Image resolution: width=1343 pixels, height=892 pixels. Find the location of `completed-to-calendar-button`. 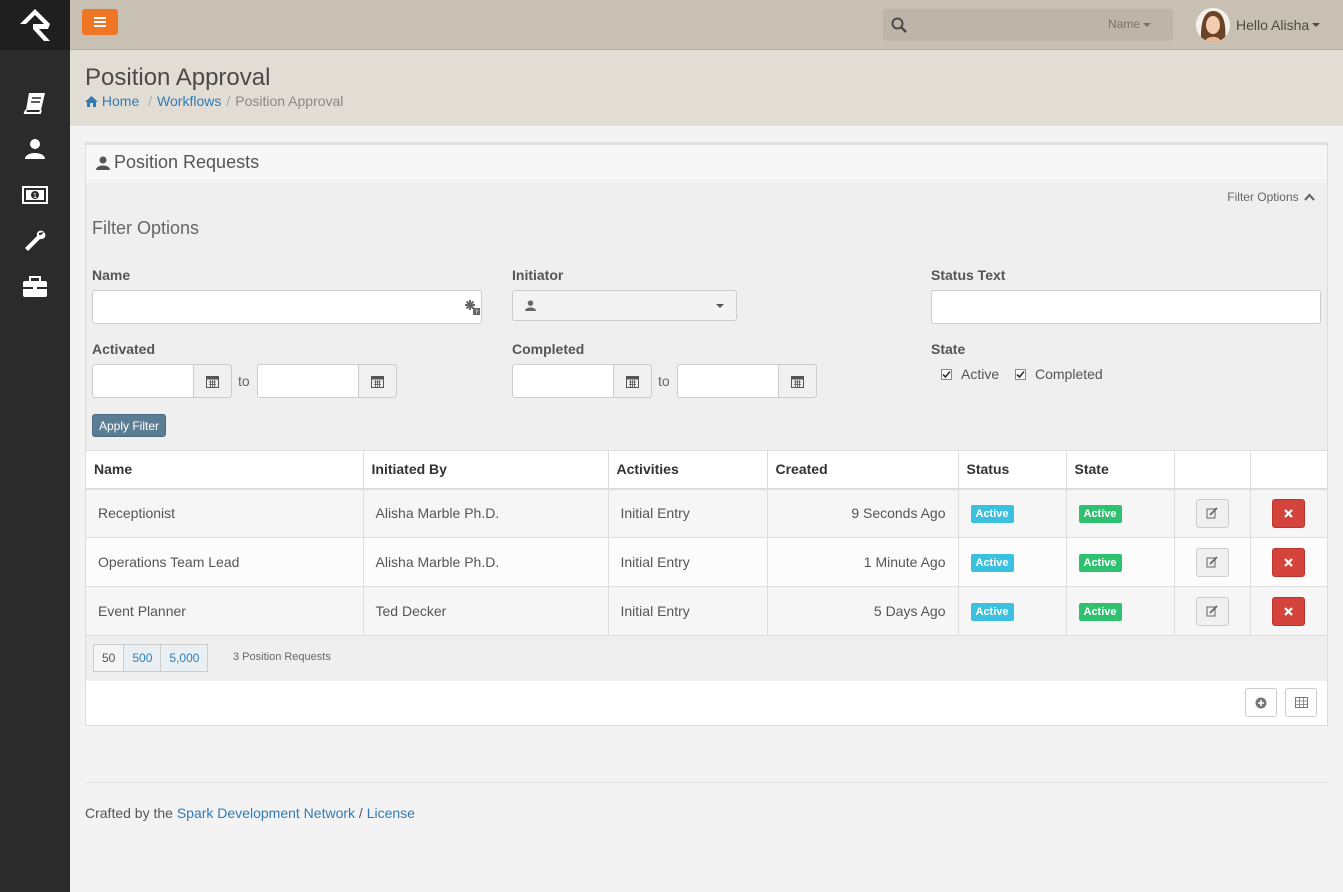

completed-to-calendar-button is located at coordinates (797, 381).